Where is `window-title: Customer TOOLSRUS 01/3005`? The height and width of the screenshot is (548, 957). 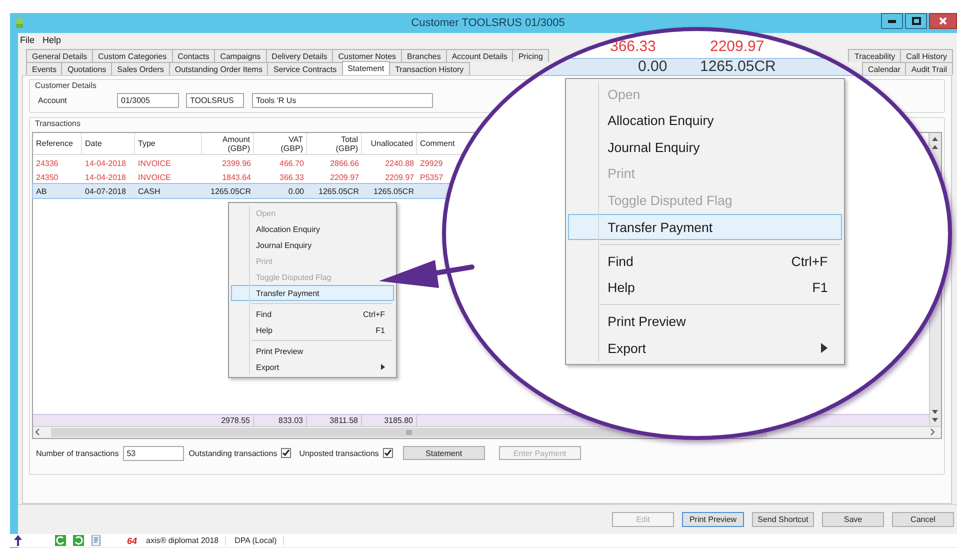
window-title: Customer TOOLSRUS 01/3005 is located at coordinates (488, 23).